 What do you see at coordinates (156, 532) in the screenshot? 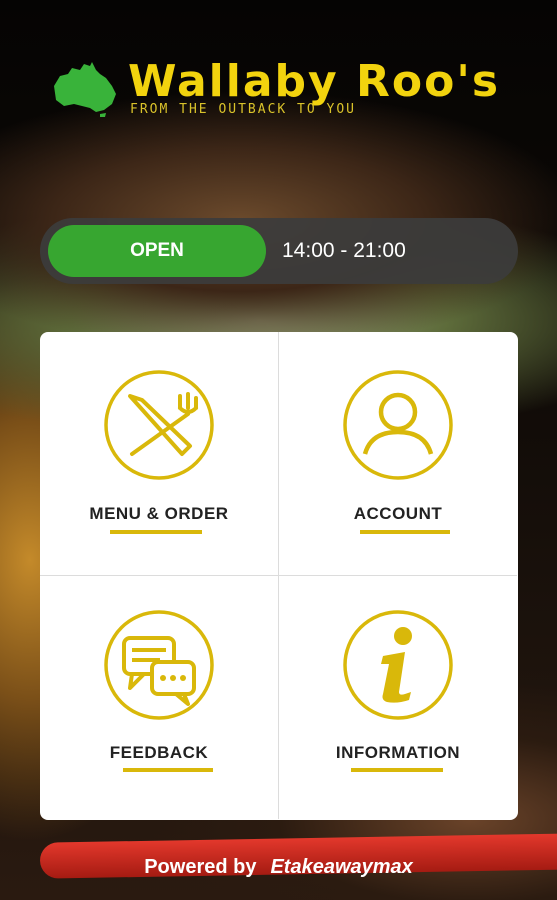
I see `menu-order-underline` at bounding box center [156, 532].